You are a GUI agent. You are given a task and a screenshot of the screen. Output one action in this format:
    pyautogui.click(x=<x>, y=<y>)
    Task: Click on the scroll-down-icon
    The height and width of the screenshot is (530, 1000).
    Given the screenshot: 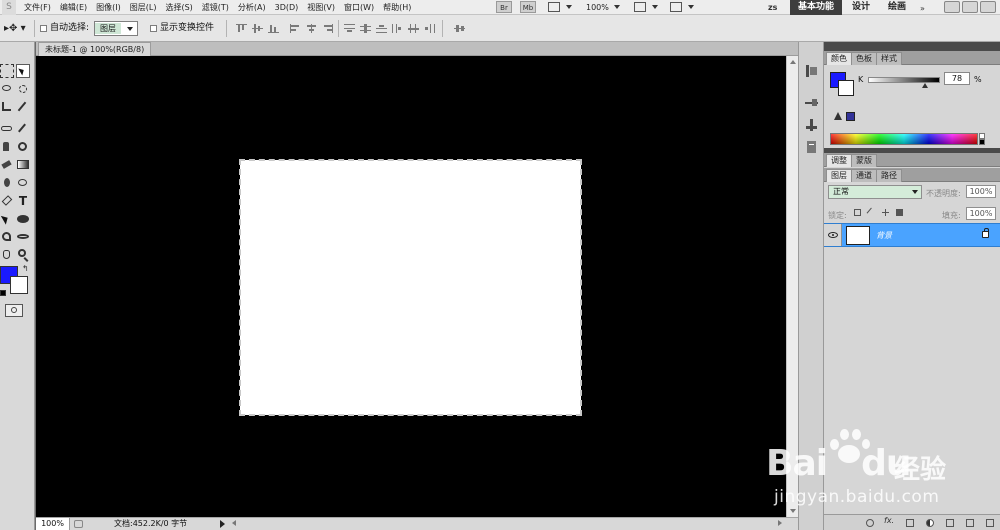 What is the action you would take?
    pyautogui.click(x=793, y=511)
    